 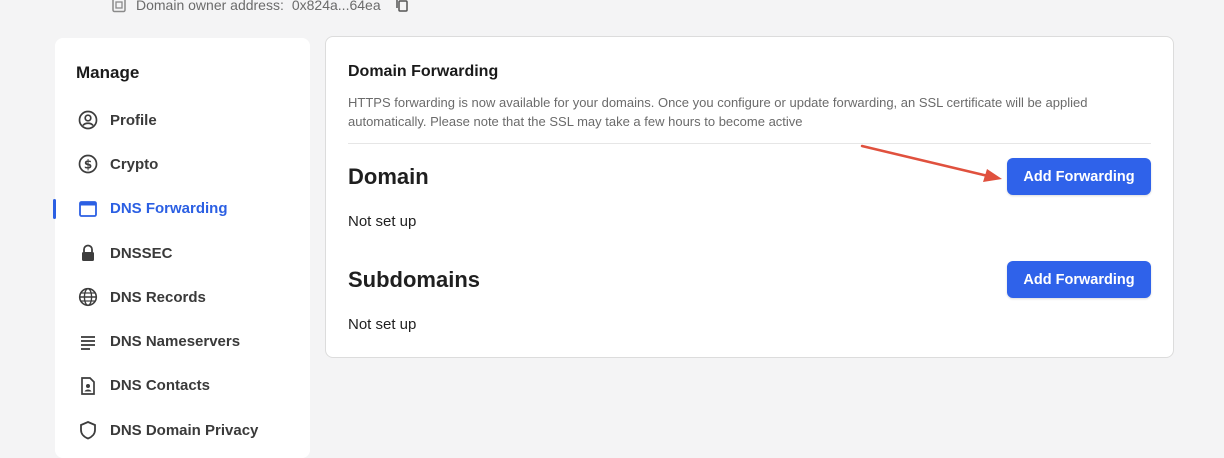 What do you see at coordinates (931, 163) in the screenshot?
I see `annotation-arrow` at bounding box center [931, 163].